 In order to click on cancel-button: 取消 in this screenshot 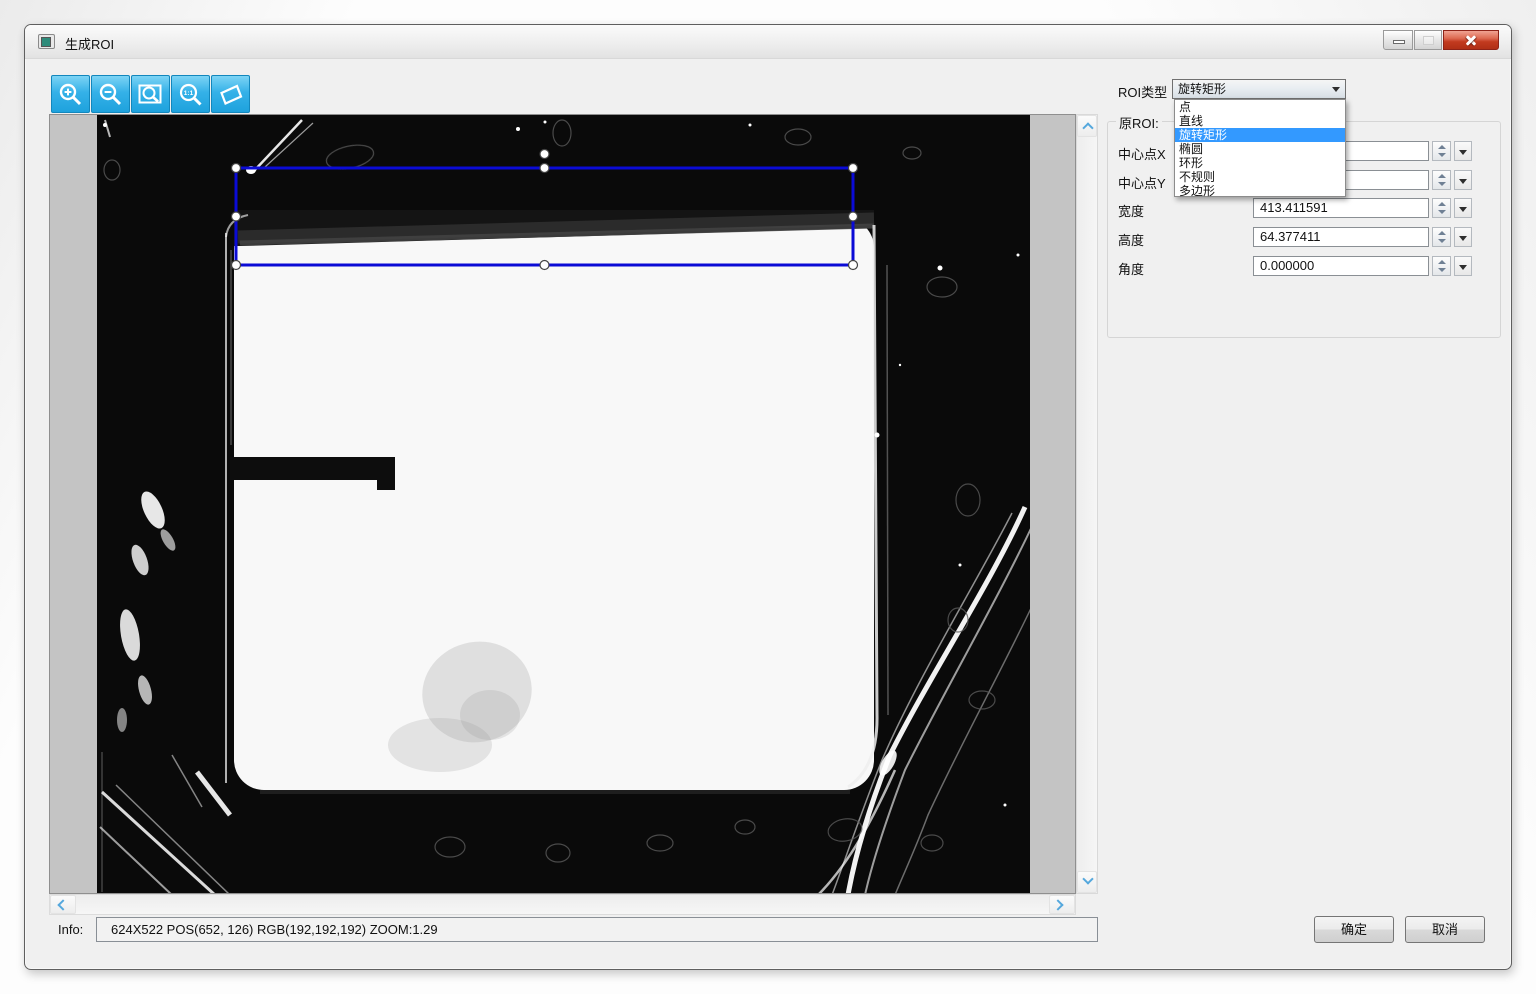, I will do `click(1445, 929)`.